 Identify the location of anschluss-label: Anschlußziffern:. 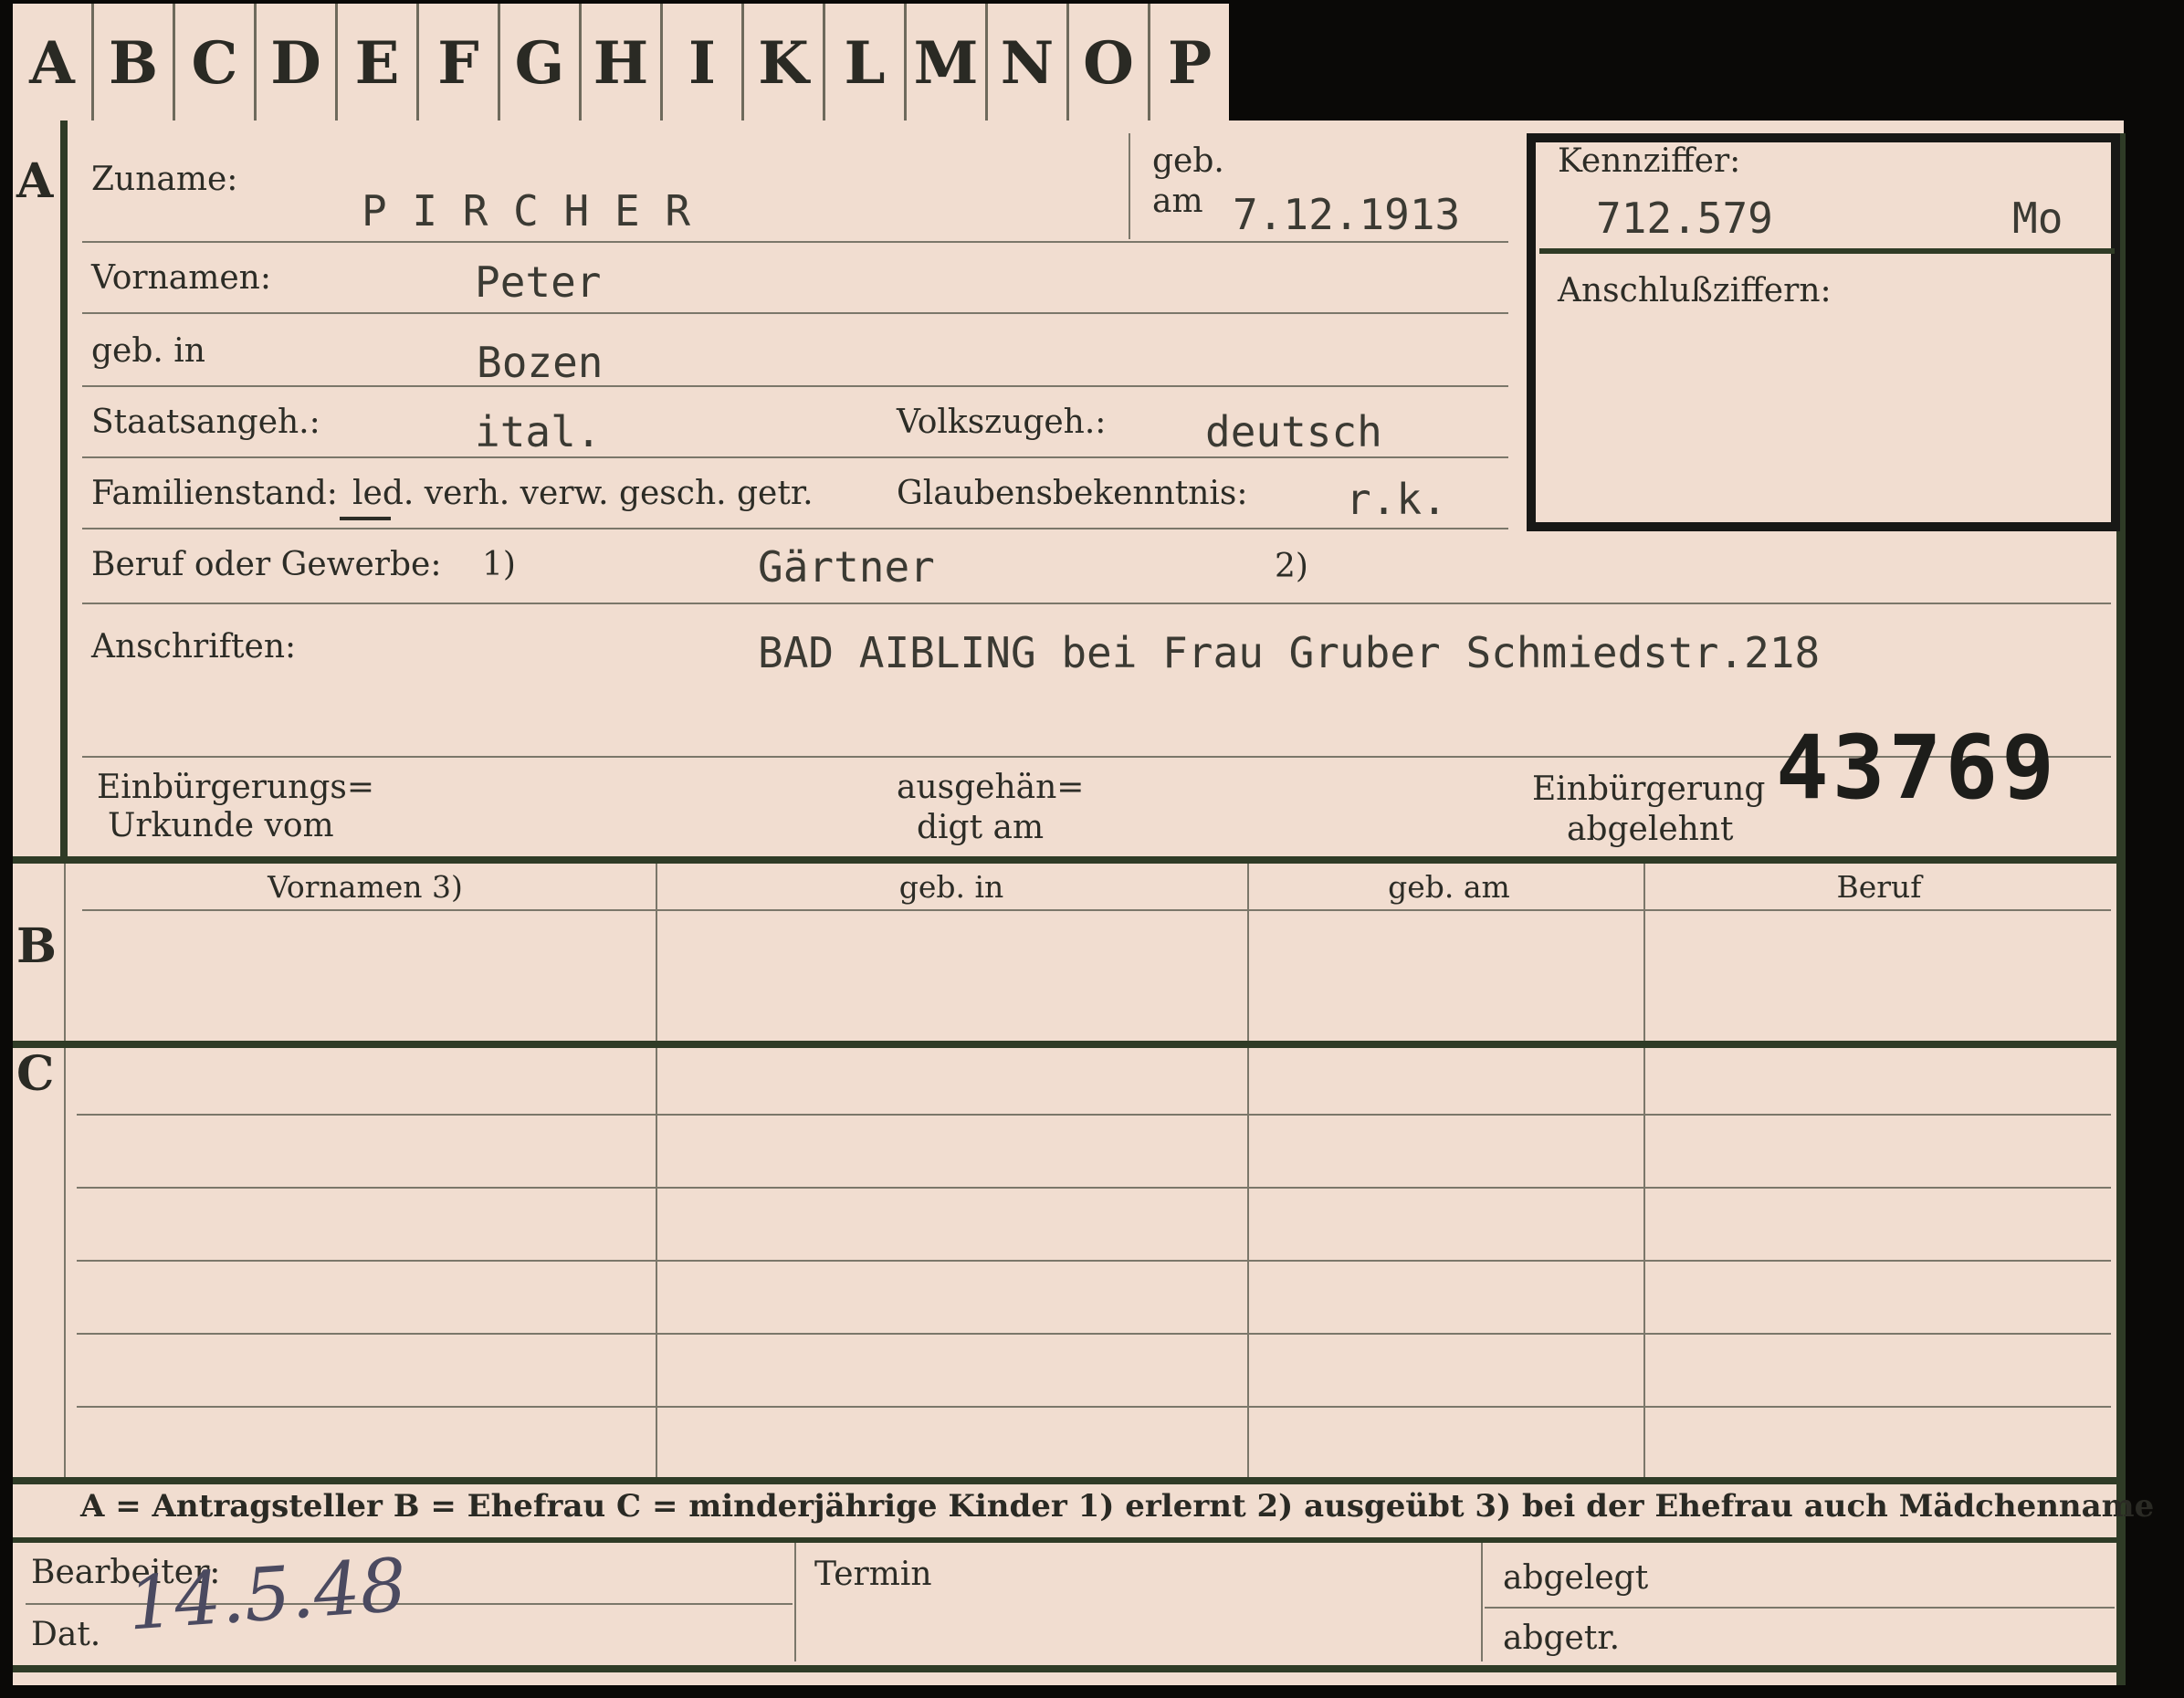
(1695, 290).